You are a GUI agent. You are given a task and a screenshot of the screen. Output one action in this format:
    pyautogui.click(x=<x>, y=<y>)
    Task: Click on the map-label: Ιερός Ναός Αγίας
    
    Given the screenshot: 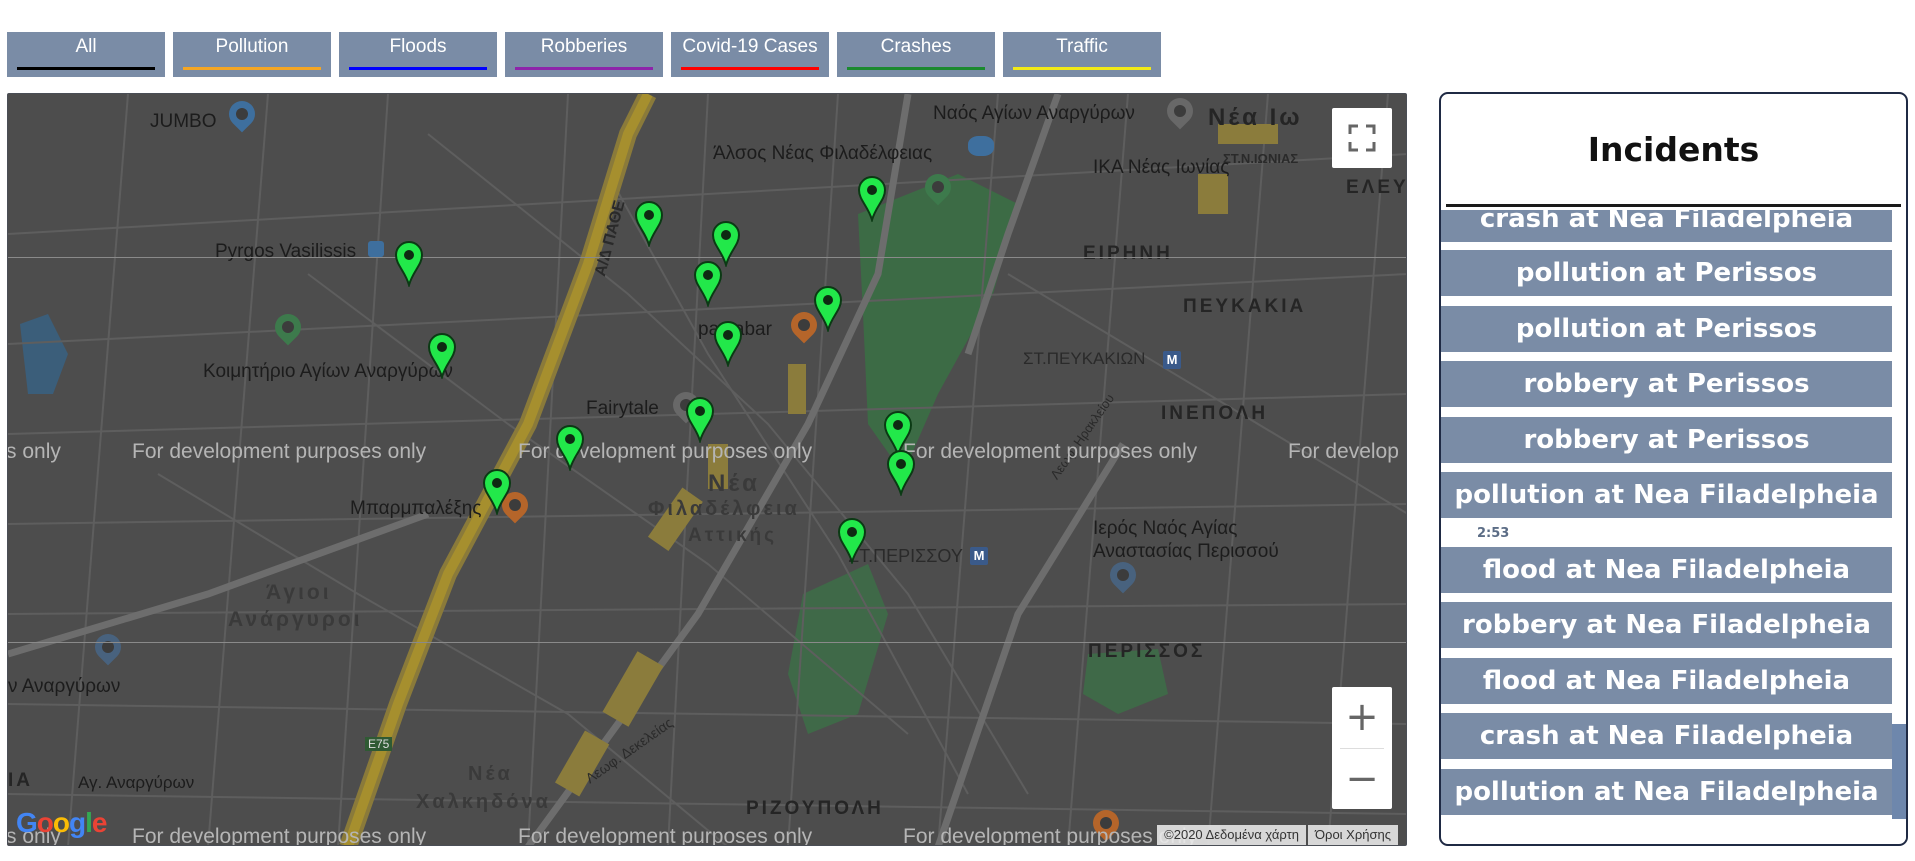 What is the action you would take?
    pyautogui.click(x=1165, y=528)
    